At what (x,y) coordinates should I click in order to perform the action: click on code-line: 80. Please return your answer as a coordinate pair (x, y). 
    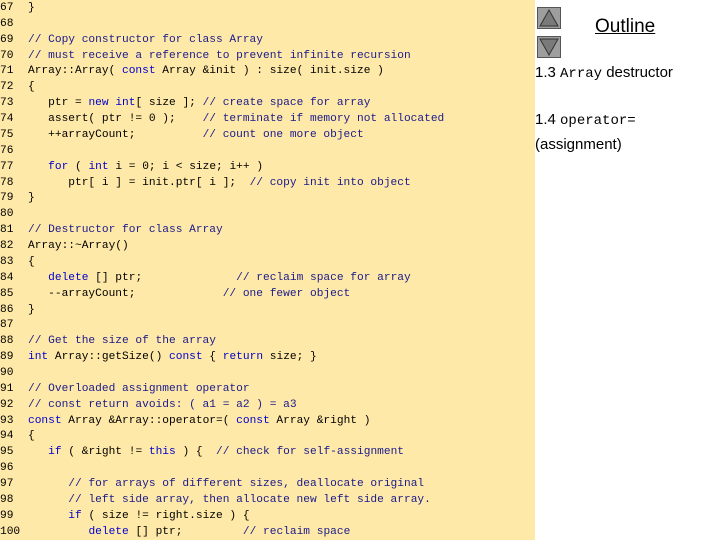
    Looking at the image, I should click on (14, 214).